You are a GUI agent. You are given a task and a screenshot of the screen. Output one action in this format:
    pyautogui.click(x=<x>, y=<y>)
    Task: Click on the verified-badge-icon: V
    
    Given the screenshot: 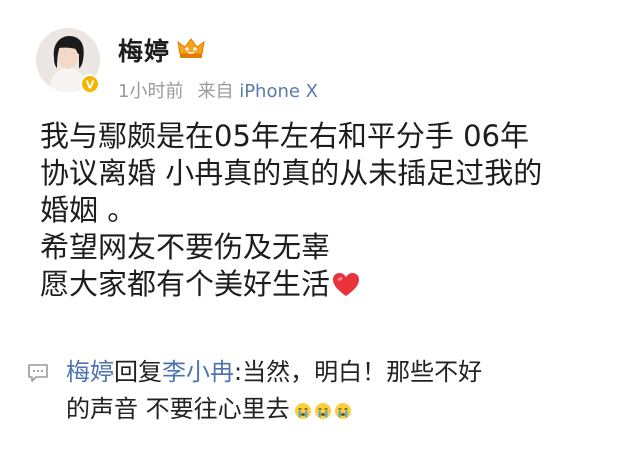 What is the action you would take?
    pyautogui.click(x=90, y=84)
    